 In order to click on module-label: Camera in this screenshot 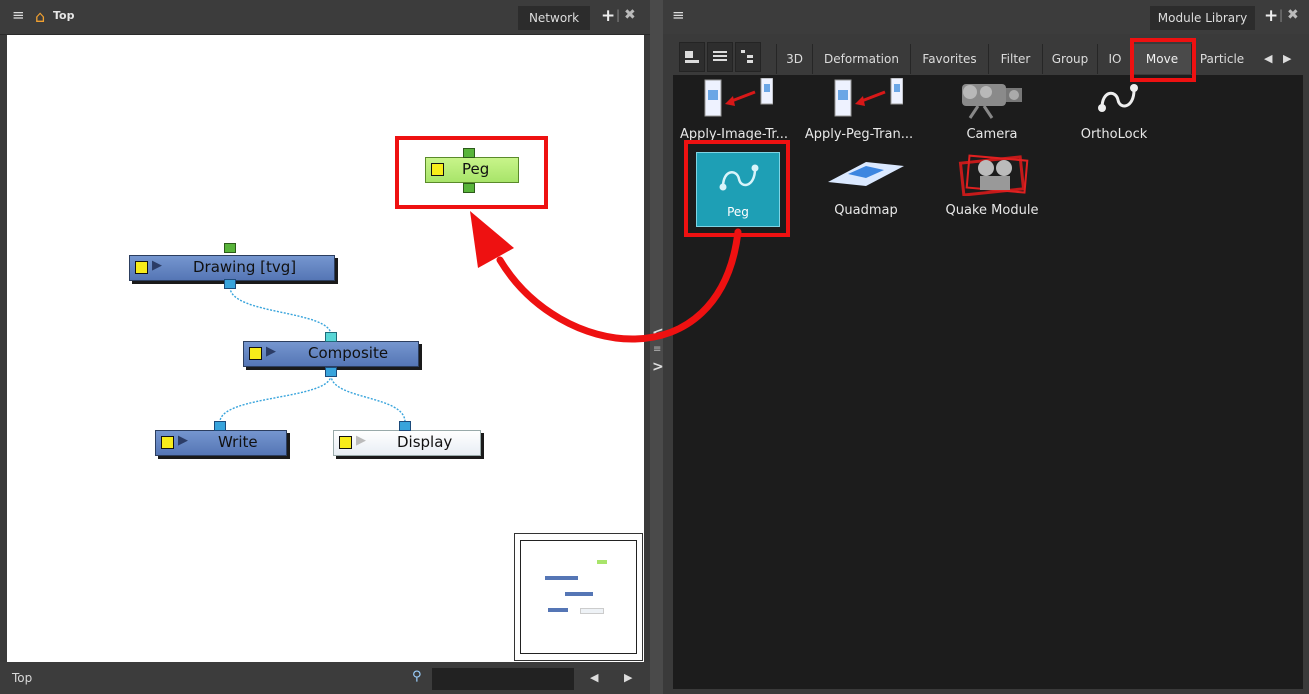, I will do `click(992, 134)`.